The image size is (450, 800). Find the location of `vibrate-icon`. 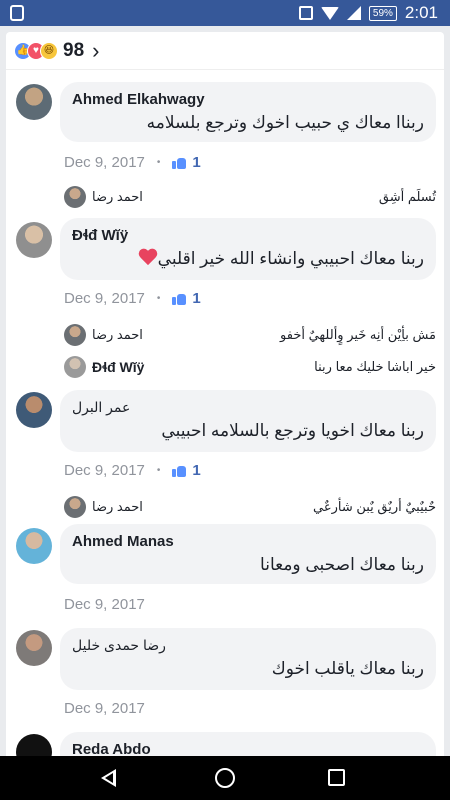

vibrate-icon is located at coordinates (305, 13).